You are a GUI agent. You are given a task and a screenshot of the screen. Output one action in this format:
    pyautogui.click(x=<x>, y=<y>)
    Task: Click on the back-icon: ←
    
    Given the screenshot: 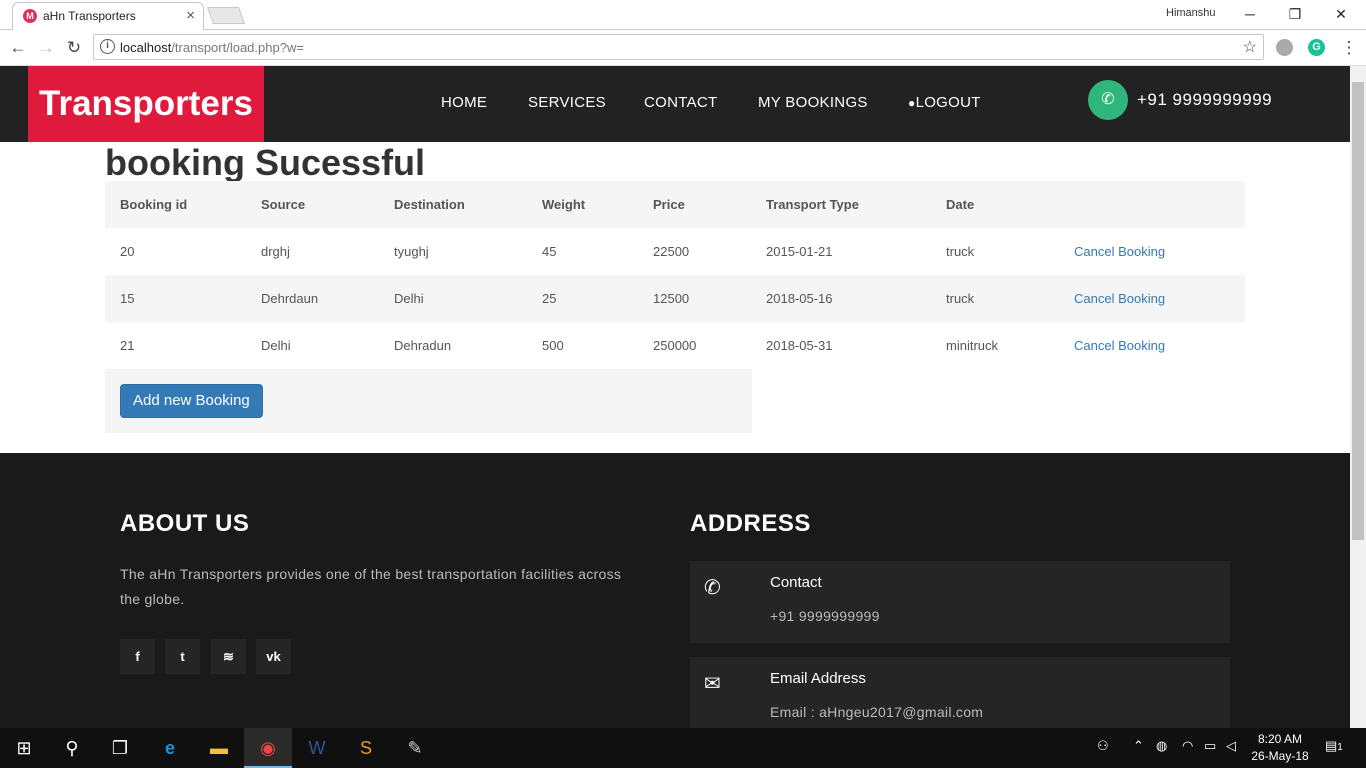 What is the action you would take?
    pyautogui.click(x=18, y=48)
    